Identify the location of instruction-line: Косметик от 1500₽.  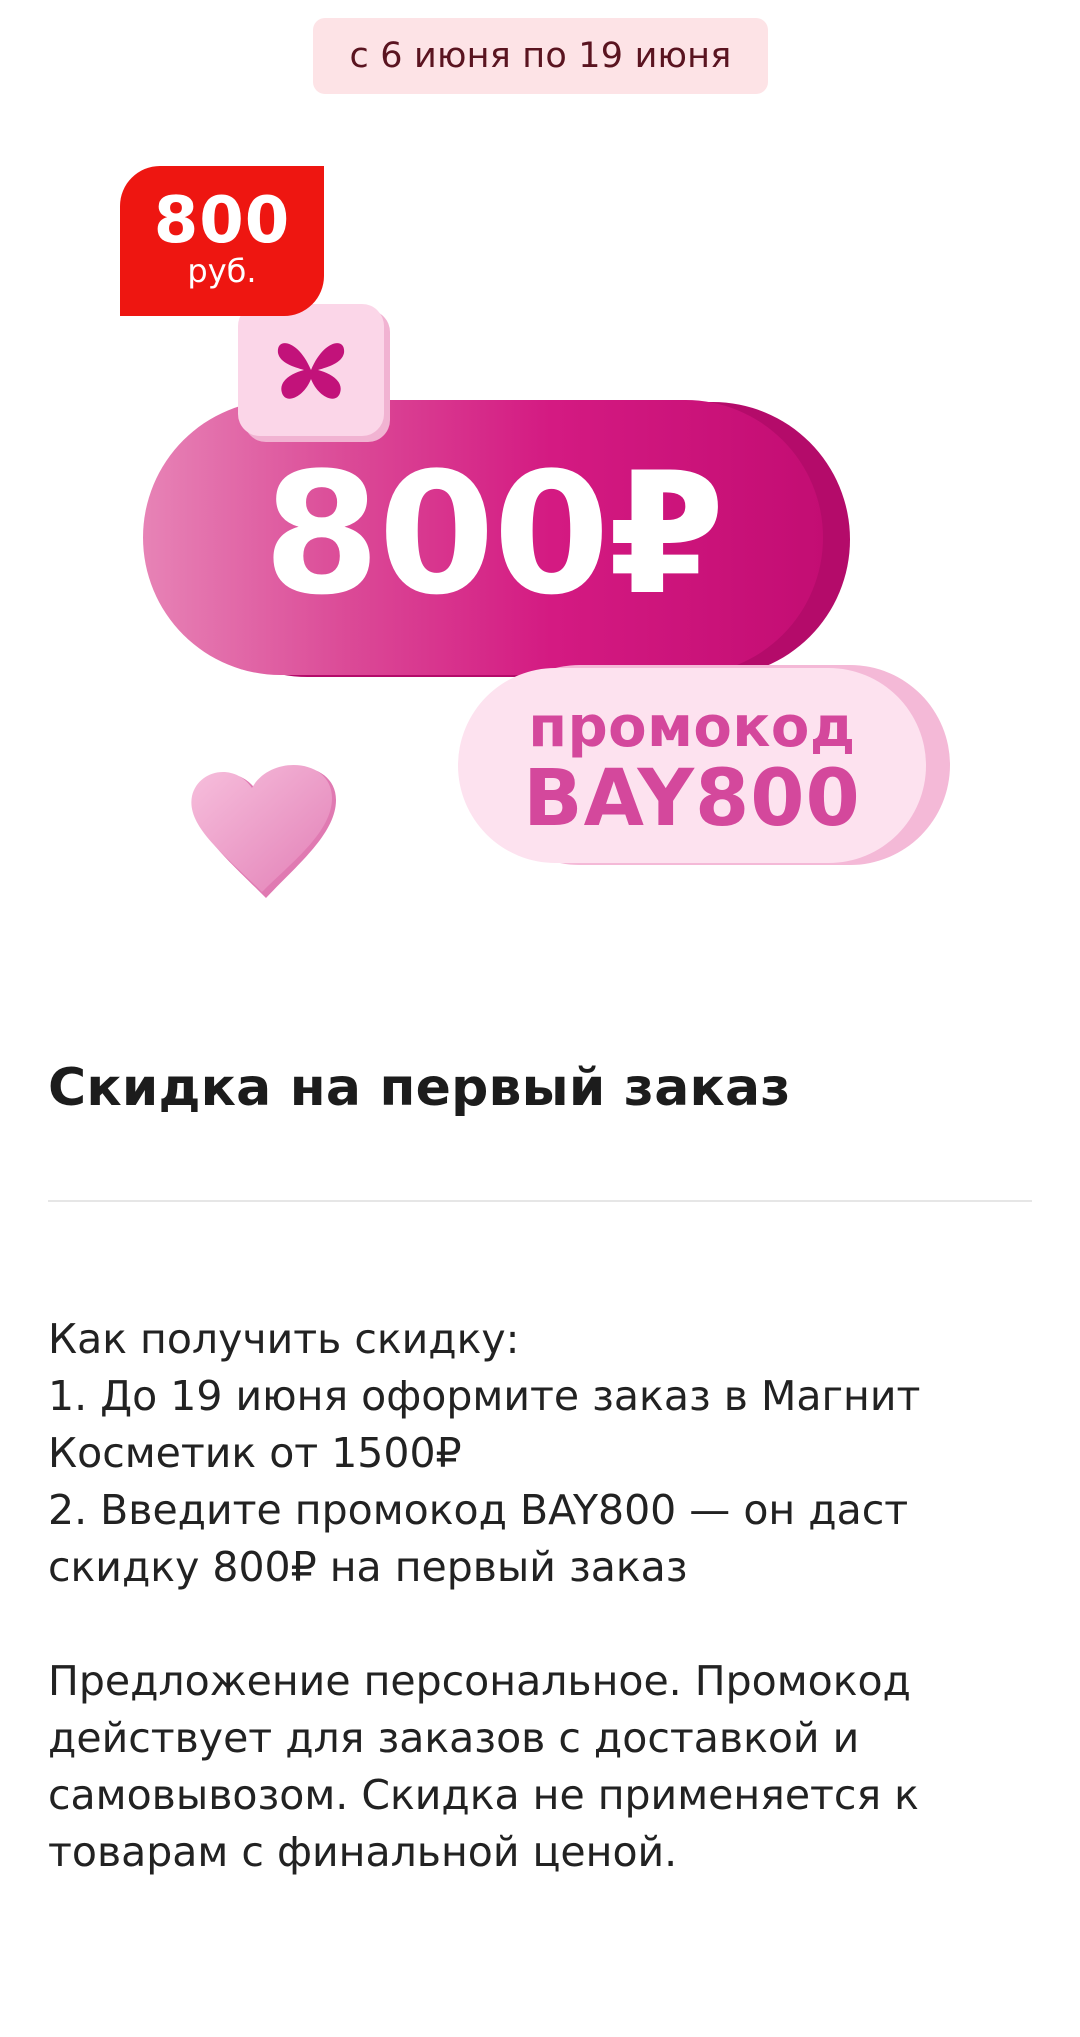
(255, 1453).